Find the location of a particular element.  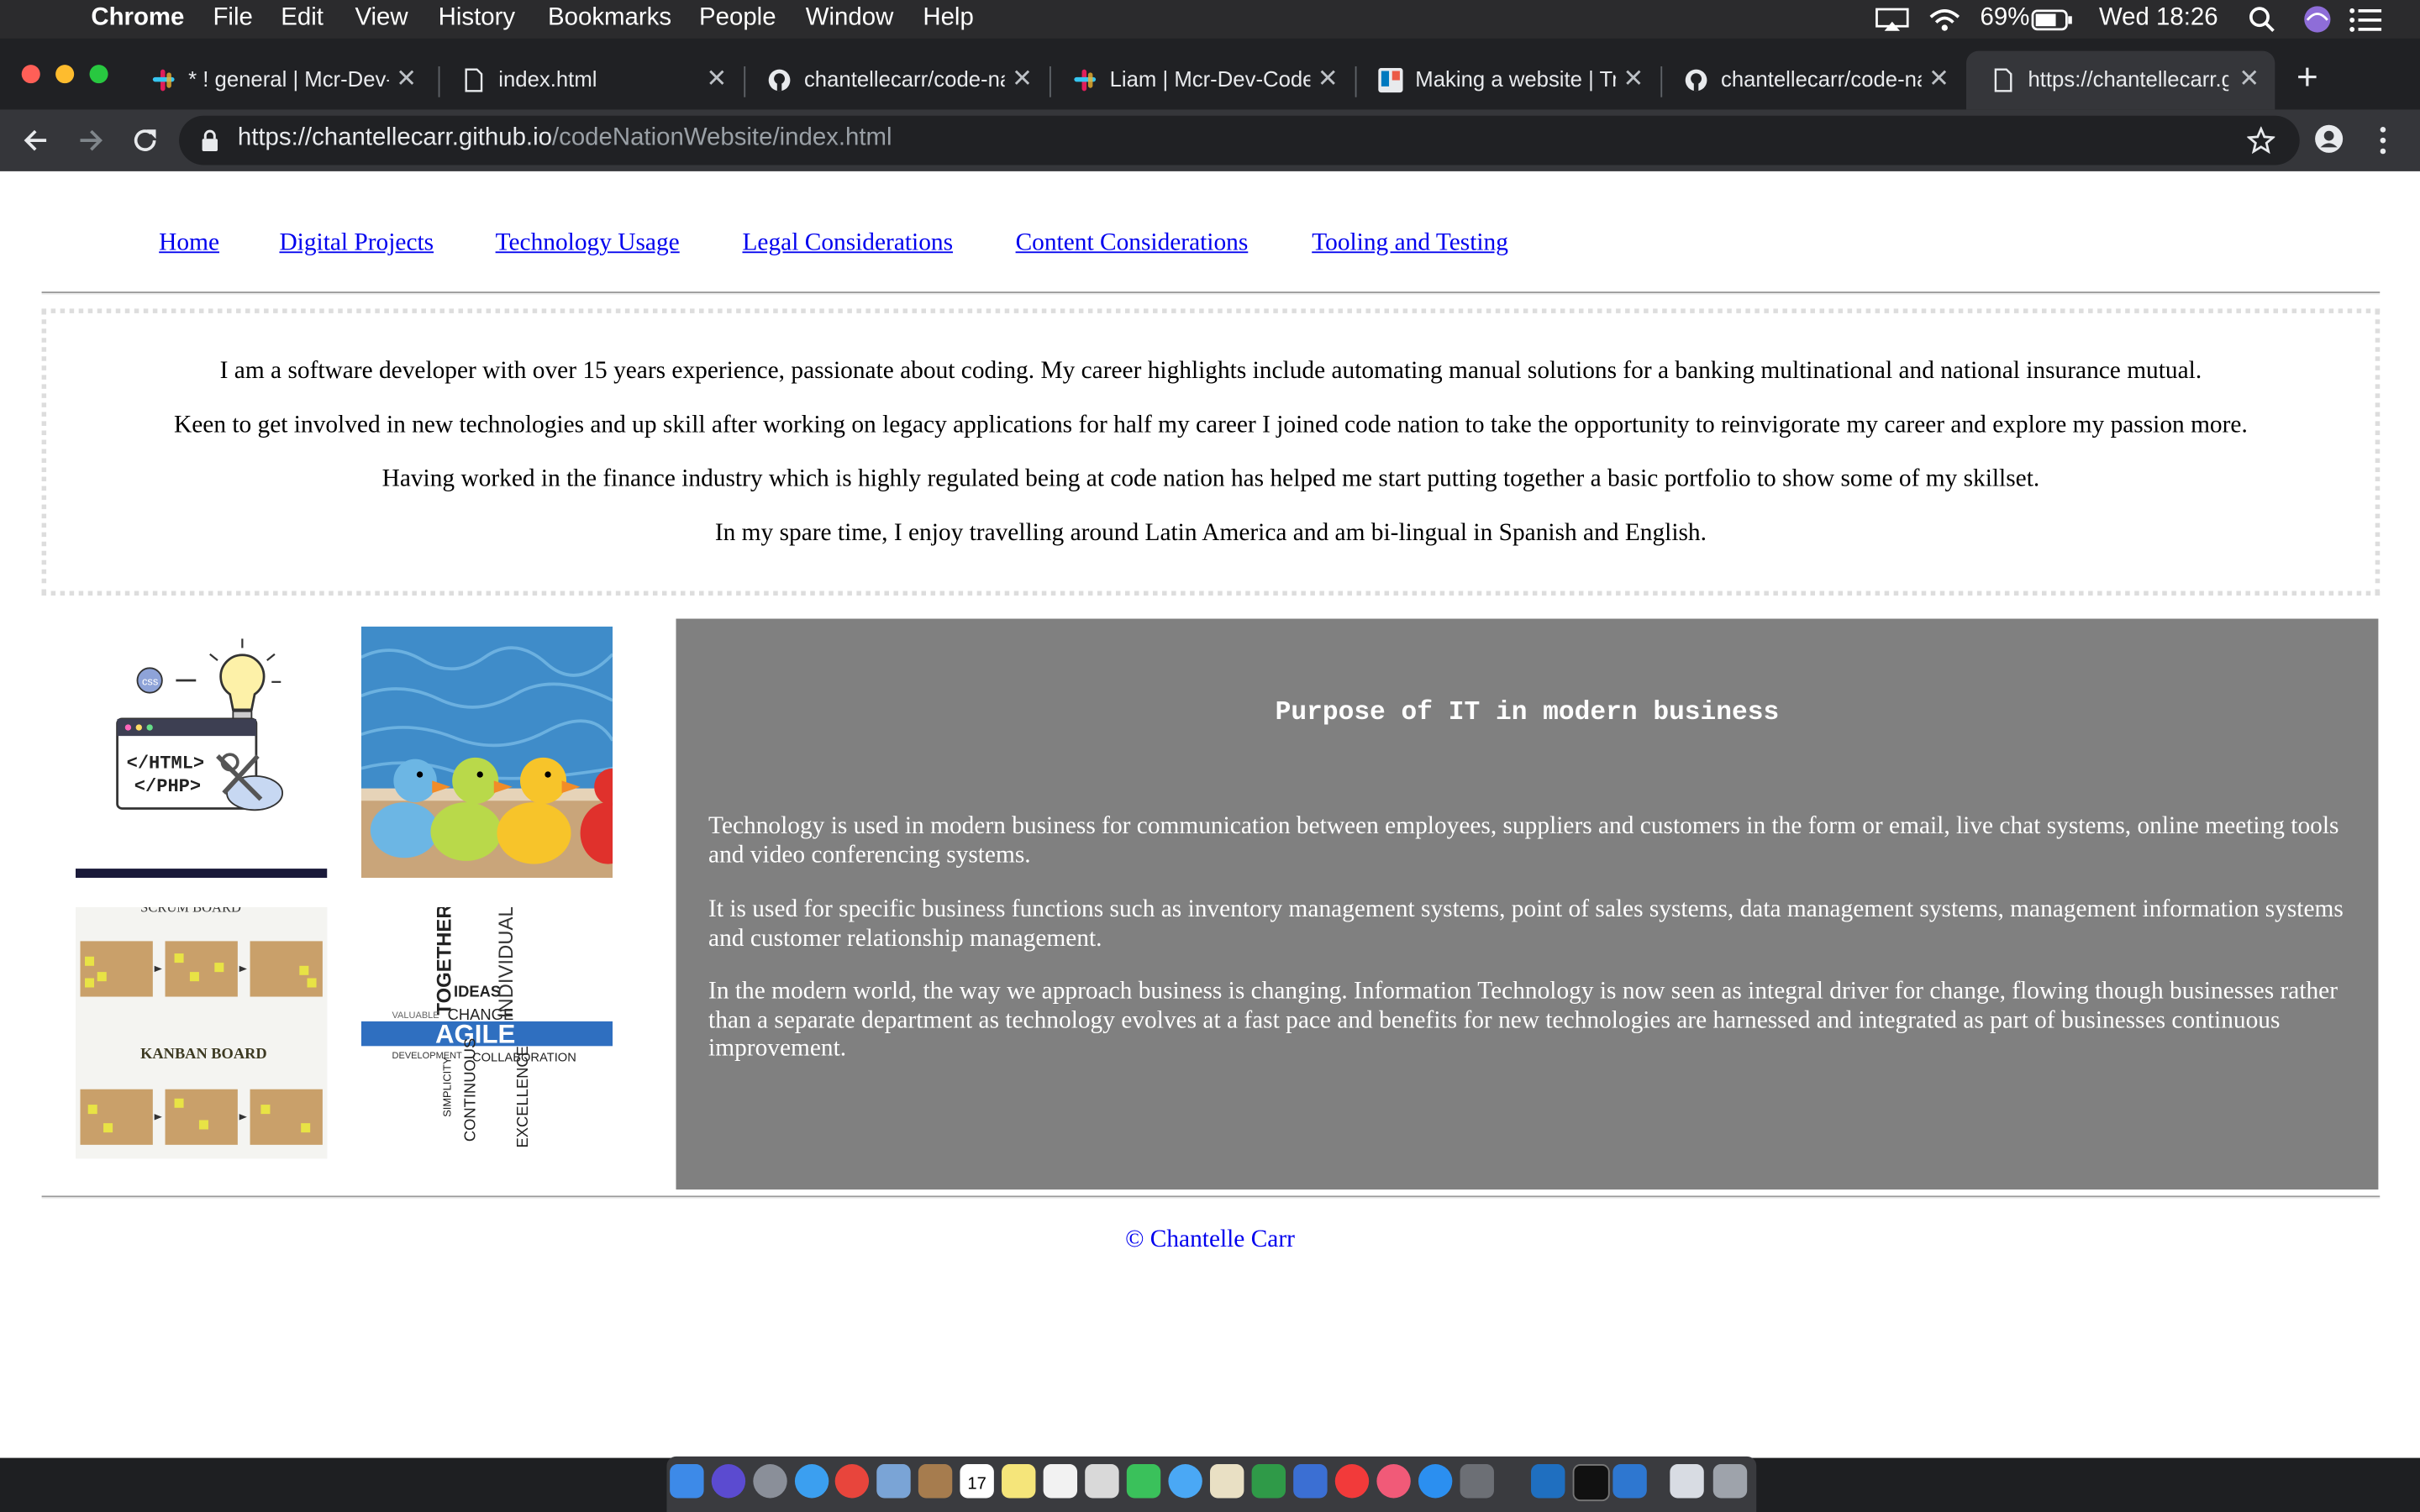

nav-link-digital-projects: Digital Projects is located at coordinates (356, 244).